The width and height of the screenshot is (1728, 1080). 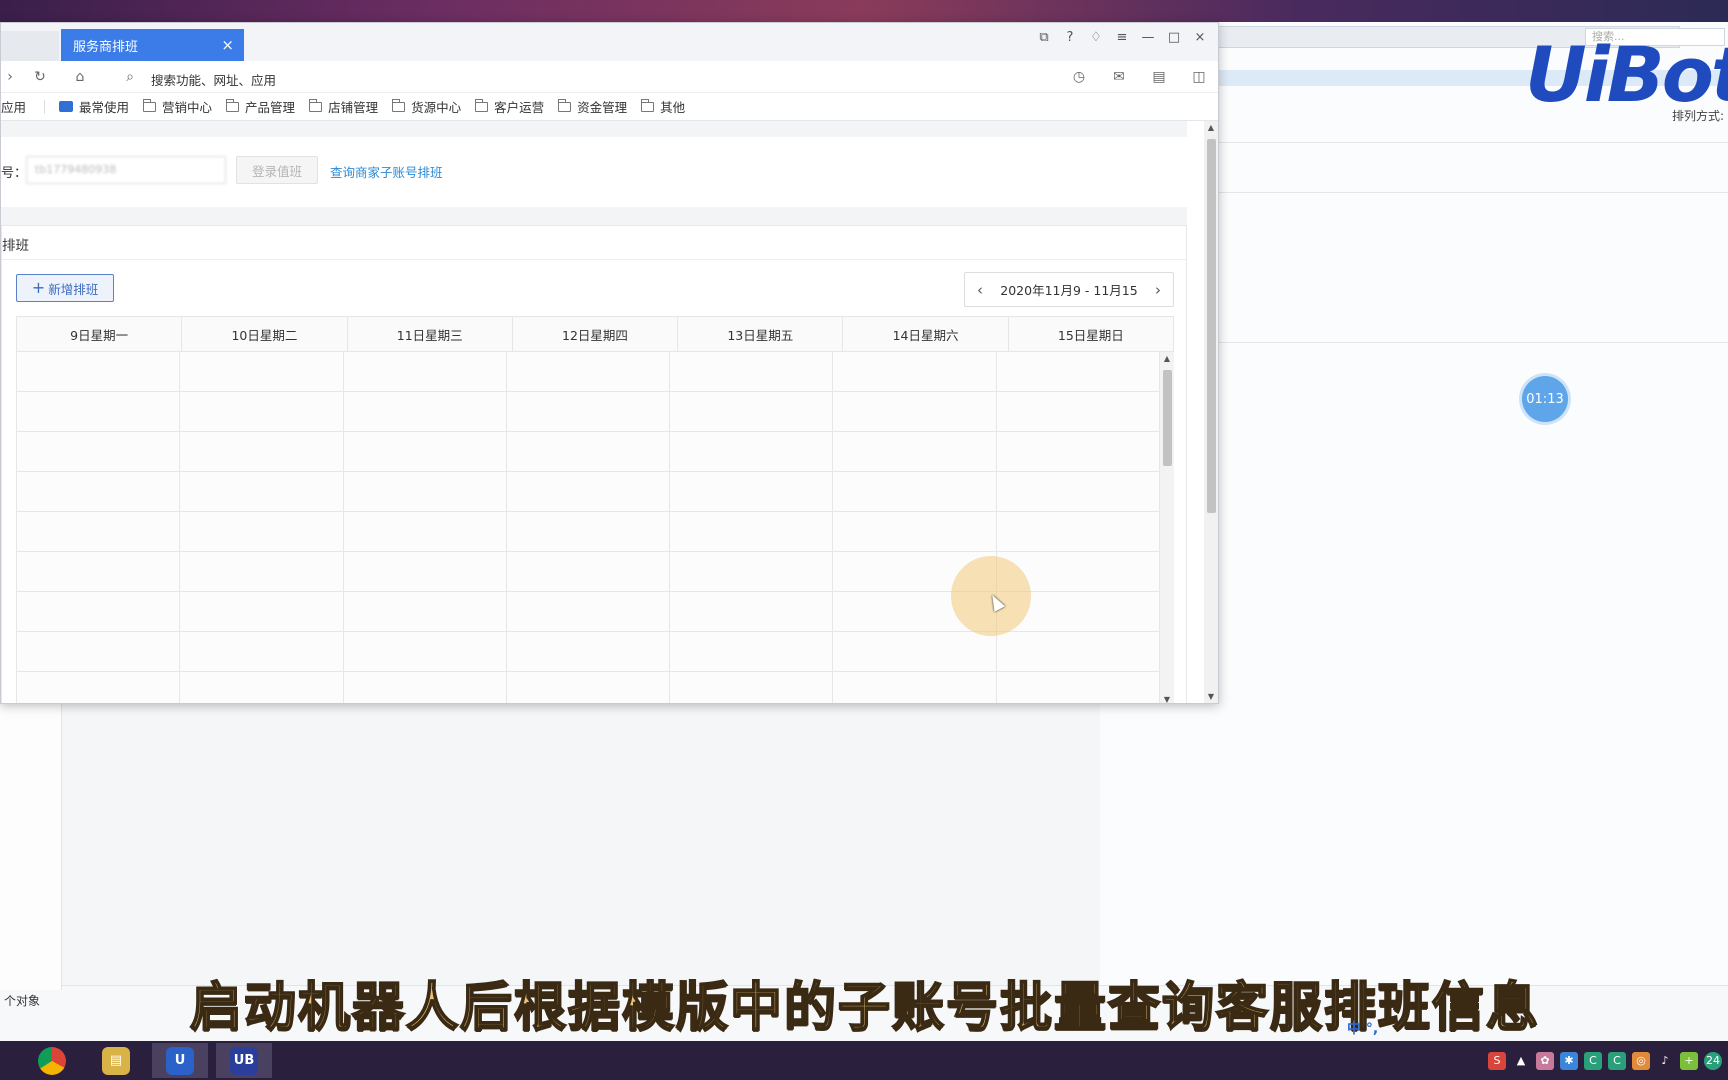 I want to click on forward-icon: ›, so click(x=10, y=77).